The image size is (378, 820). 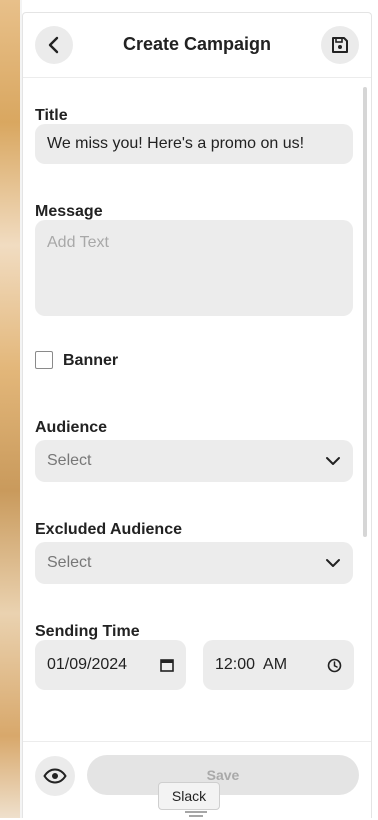 I want to click on page-title: Create Campaign, so click(x=197, y=44).